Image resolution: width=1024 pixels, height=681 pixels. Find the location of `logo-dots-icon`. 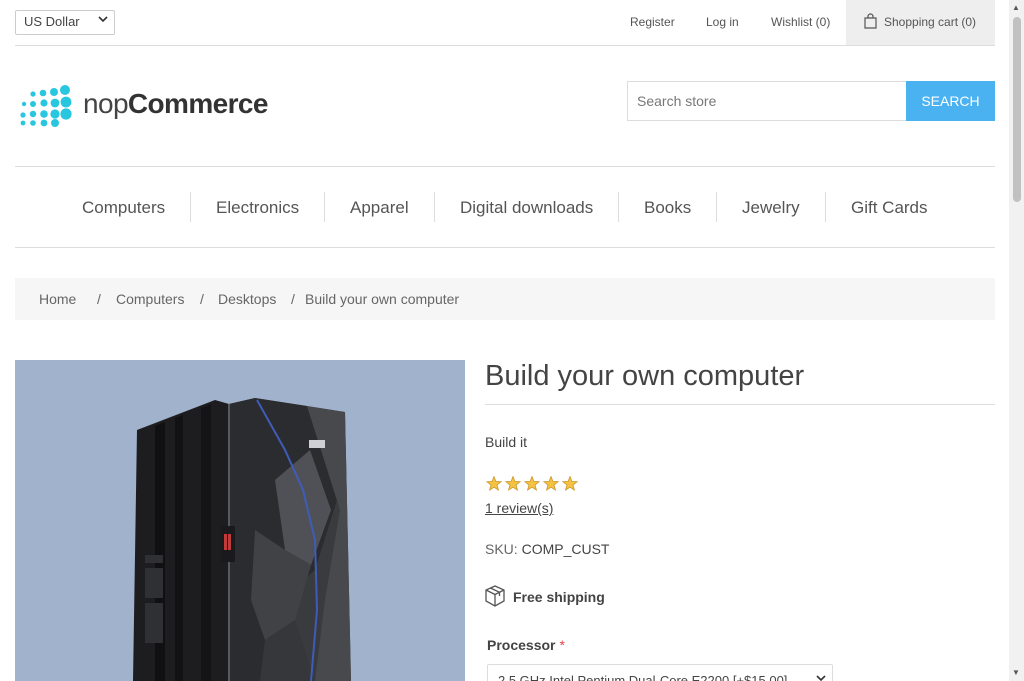

logo-dots-icon is located at coordinates (46, 106).